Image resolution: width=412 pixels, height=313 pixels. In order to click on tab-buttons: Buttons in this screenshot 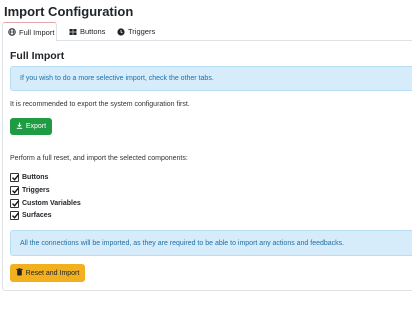, I will do `click(87, 31)`.